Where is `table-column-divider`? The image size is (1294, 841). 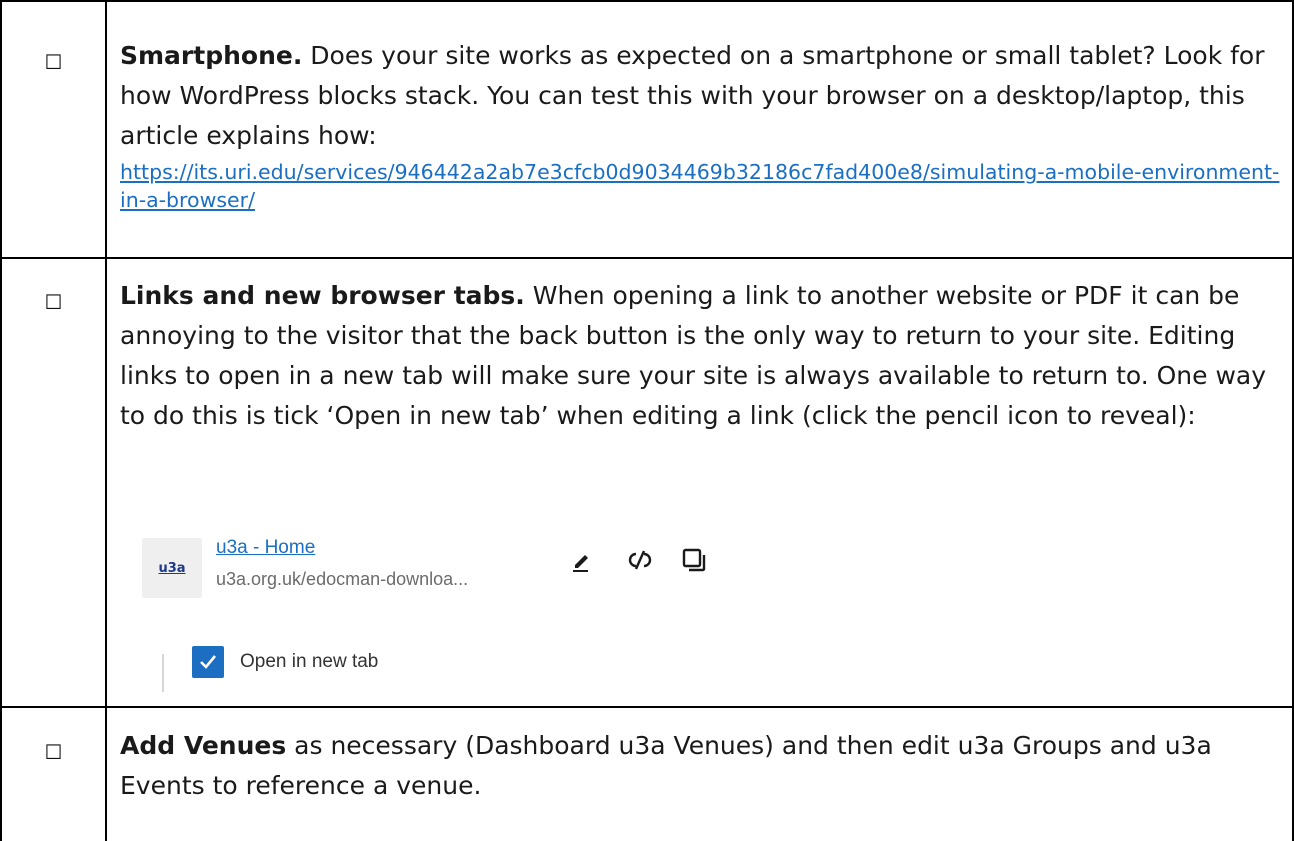 table-column-divider is located at coordinates (106, 420).